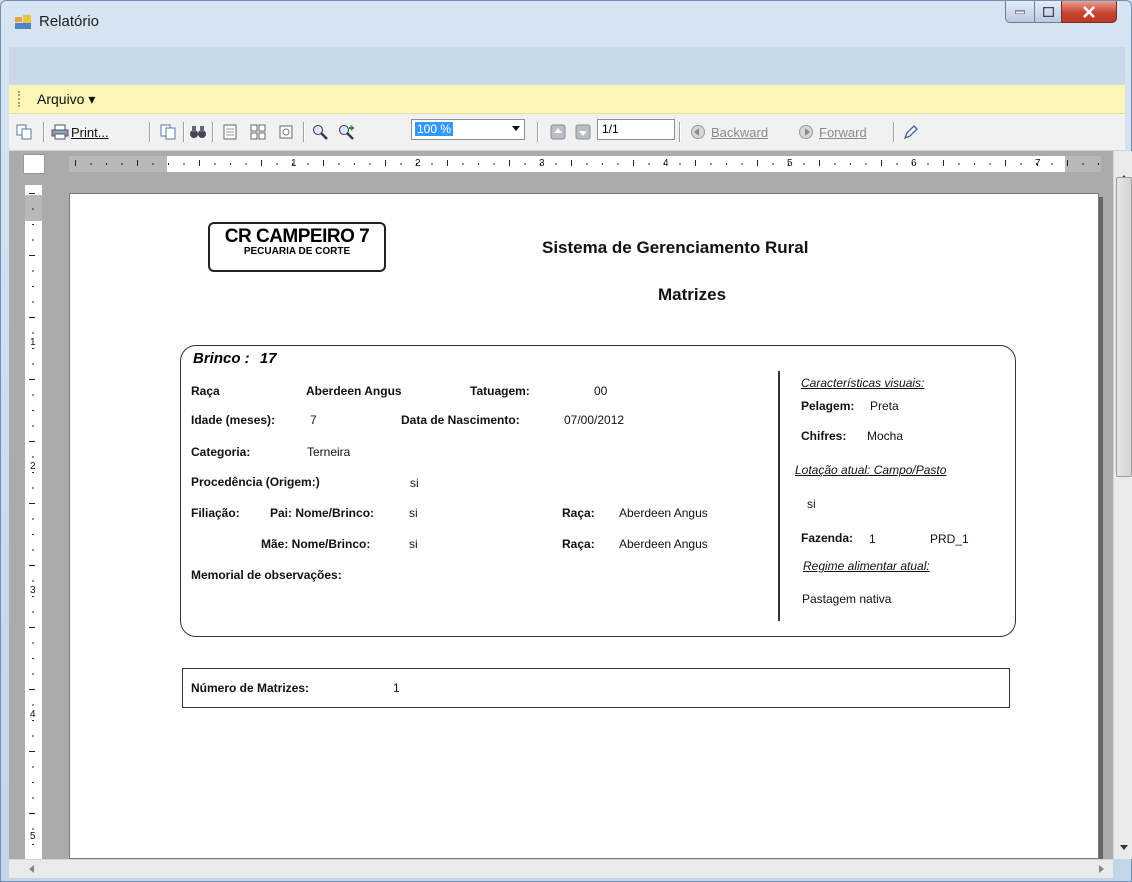  What do you see at coordinates (516, 128) in the screenshot?
I see `chevron-down-icon` at bounding box center [516, 128].